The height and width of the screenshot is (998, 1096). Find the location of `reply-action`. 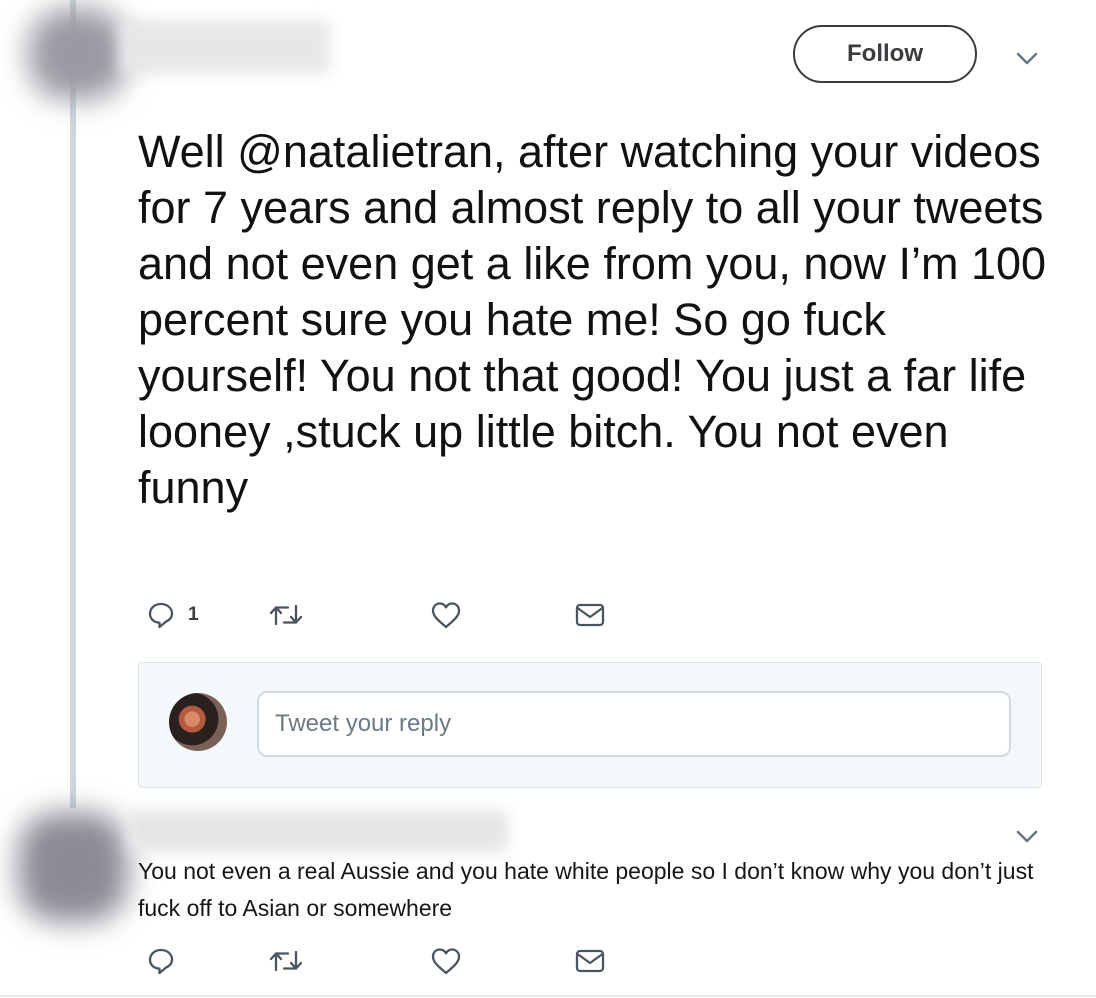

reply-action is located at coordinates (161, 961).